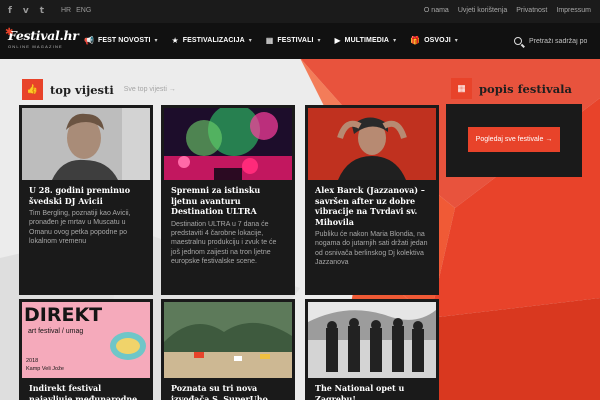  What do you see at coordinates (518, 41) in the screenshot?
I see `search-icon` at bounding box center [518, 41].